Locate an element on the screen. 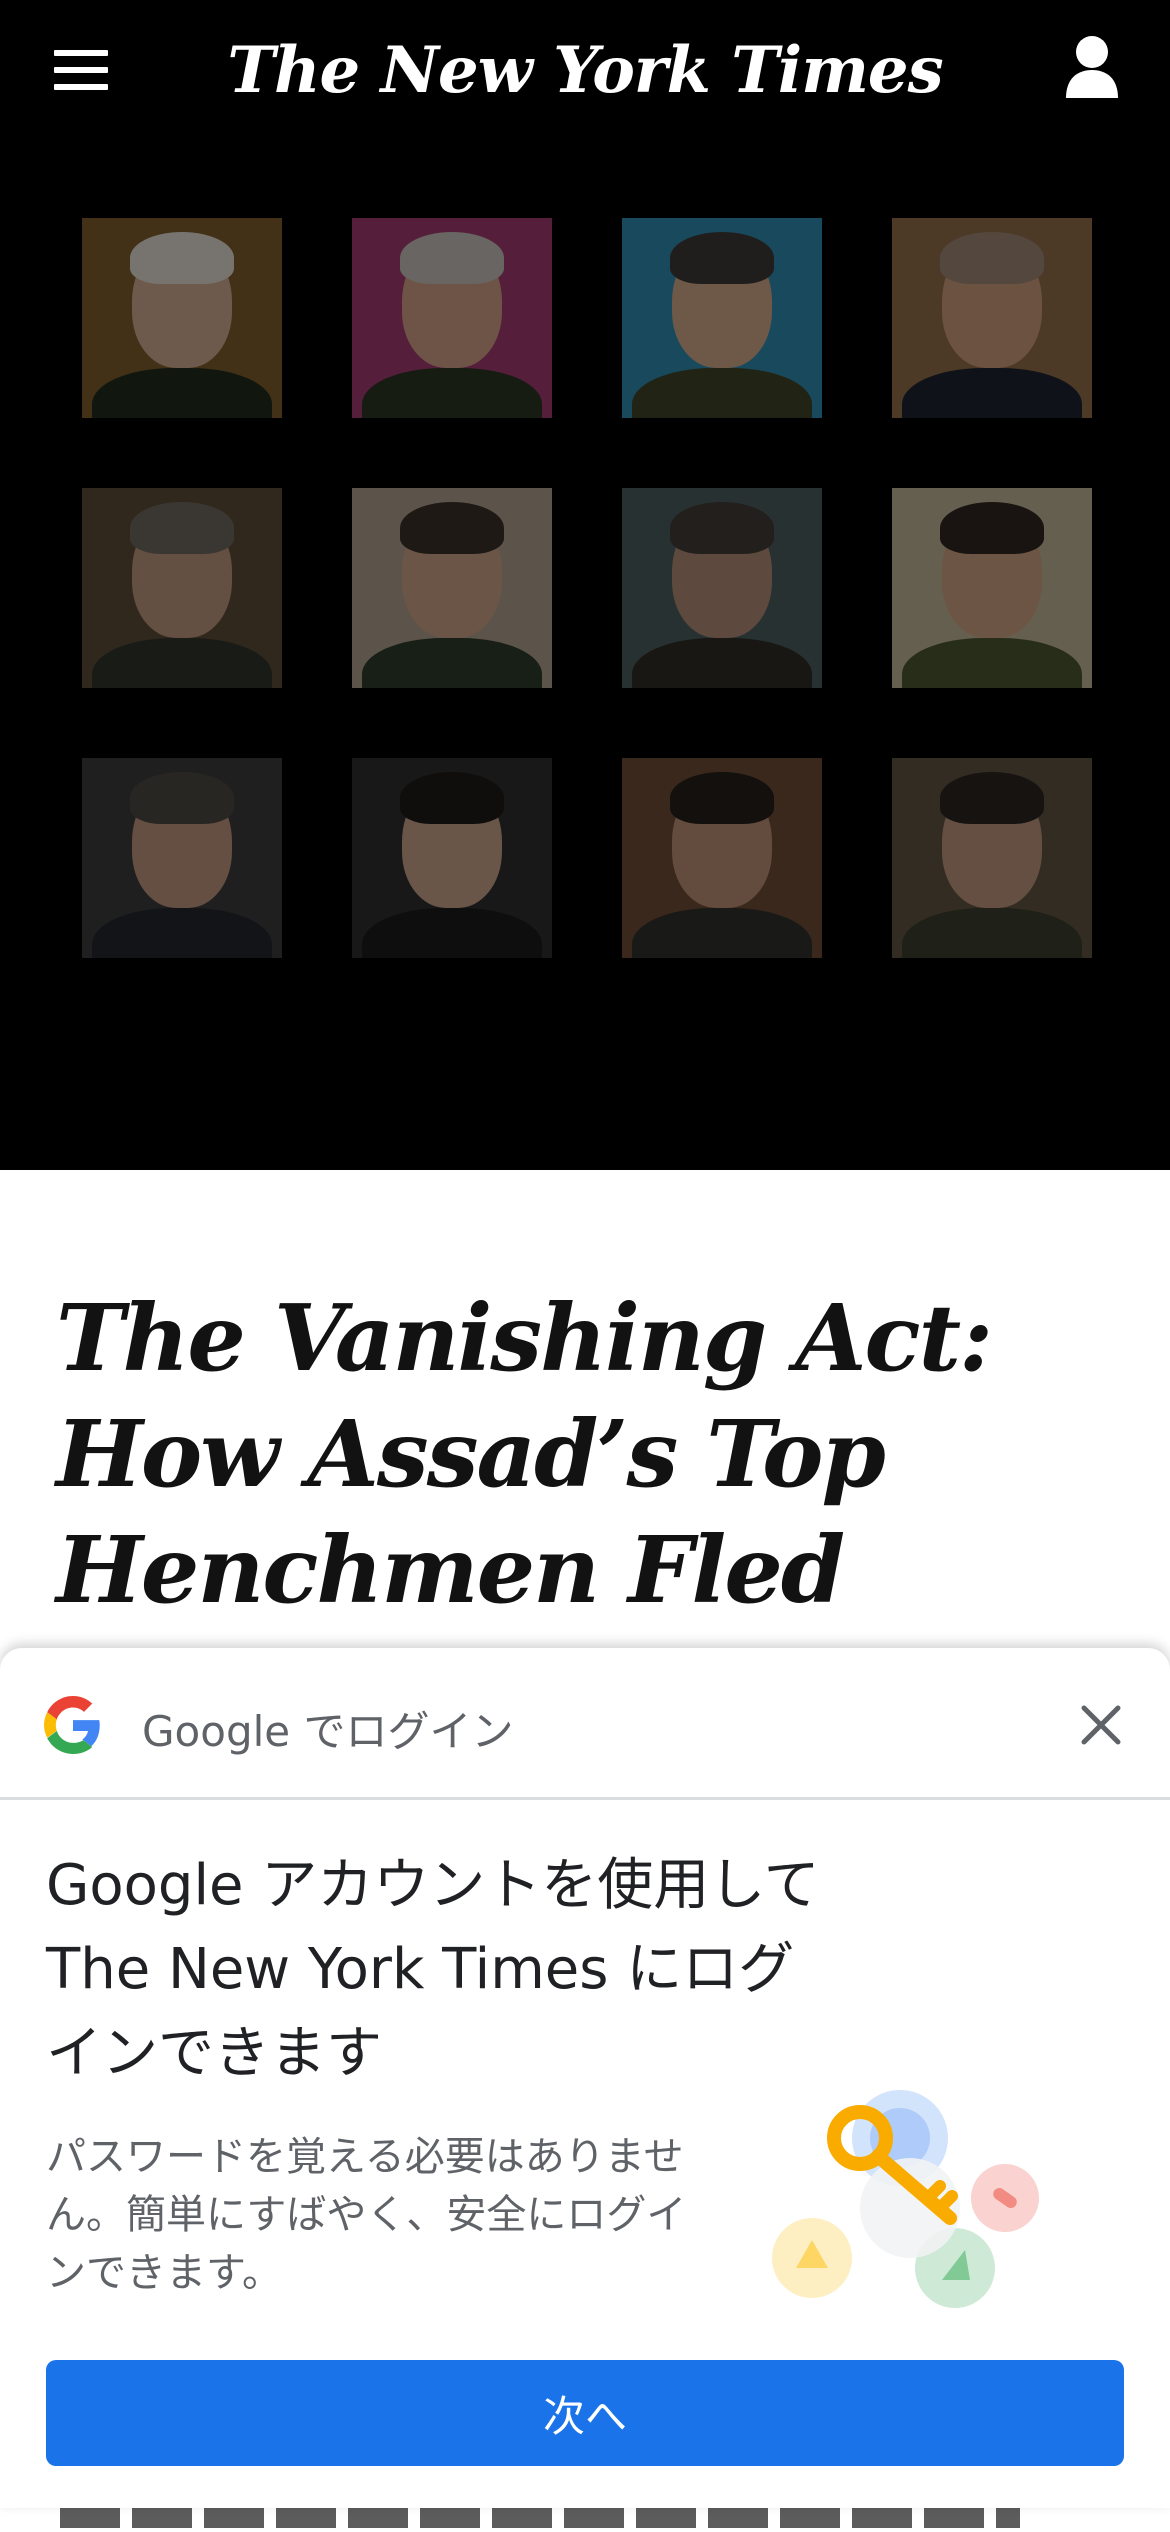  account-button is located at coordinates (1092, 67).